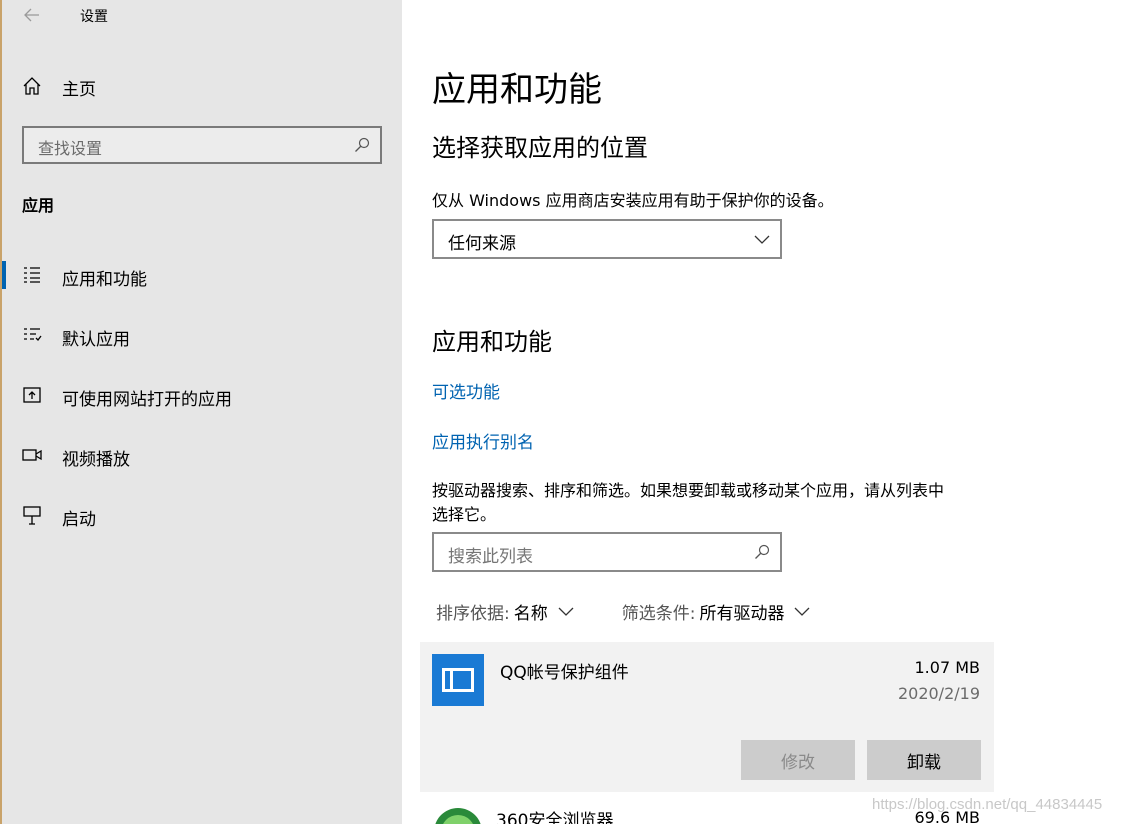  Describe the element at coordinates (32, 515) in the screenshot. I see `startup-icon` at that location.